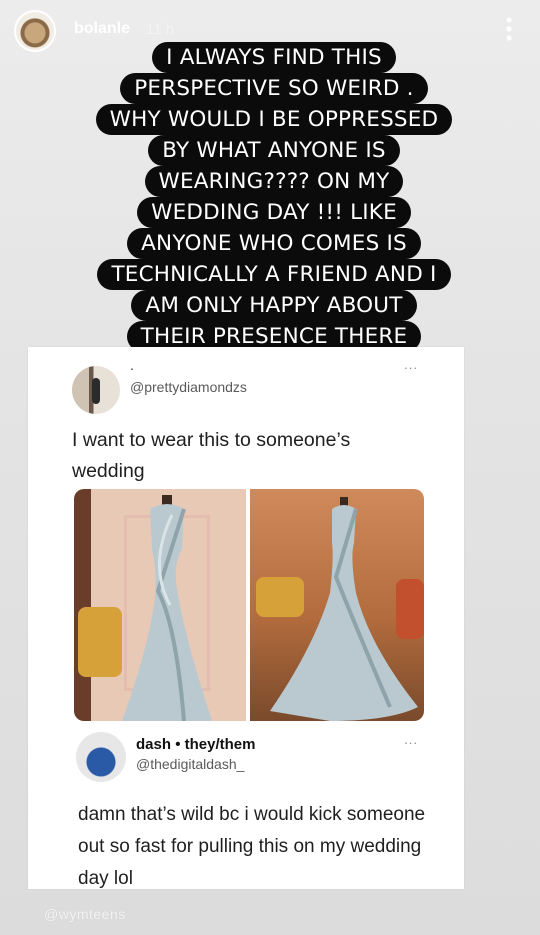  Describe the element at coordinates (190, 764) in the screenshot. I see `reply-handle: @thedigitaldash_` at that location.